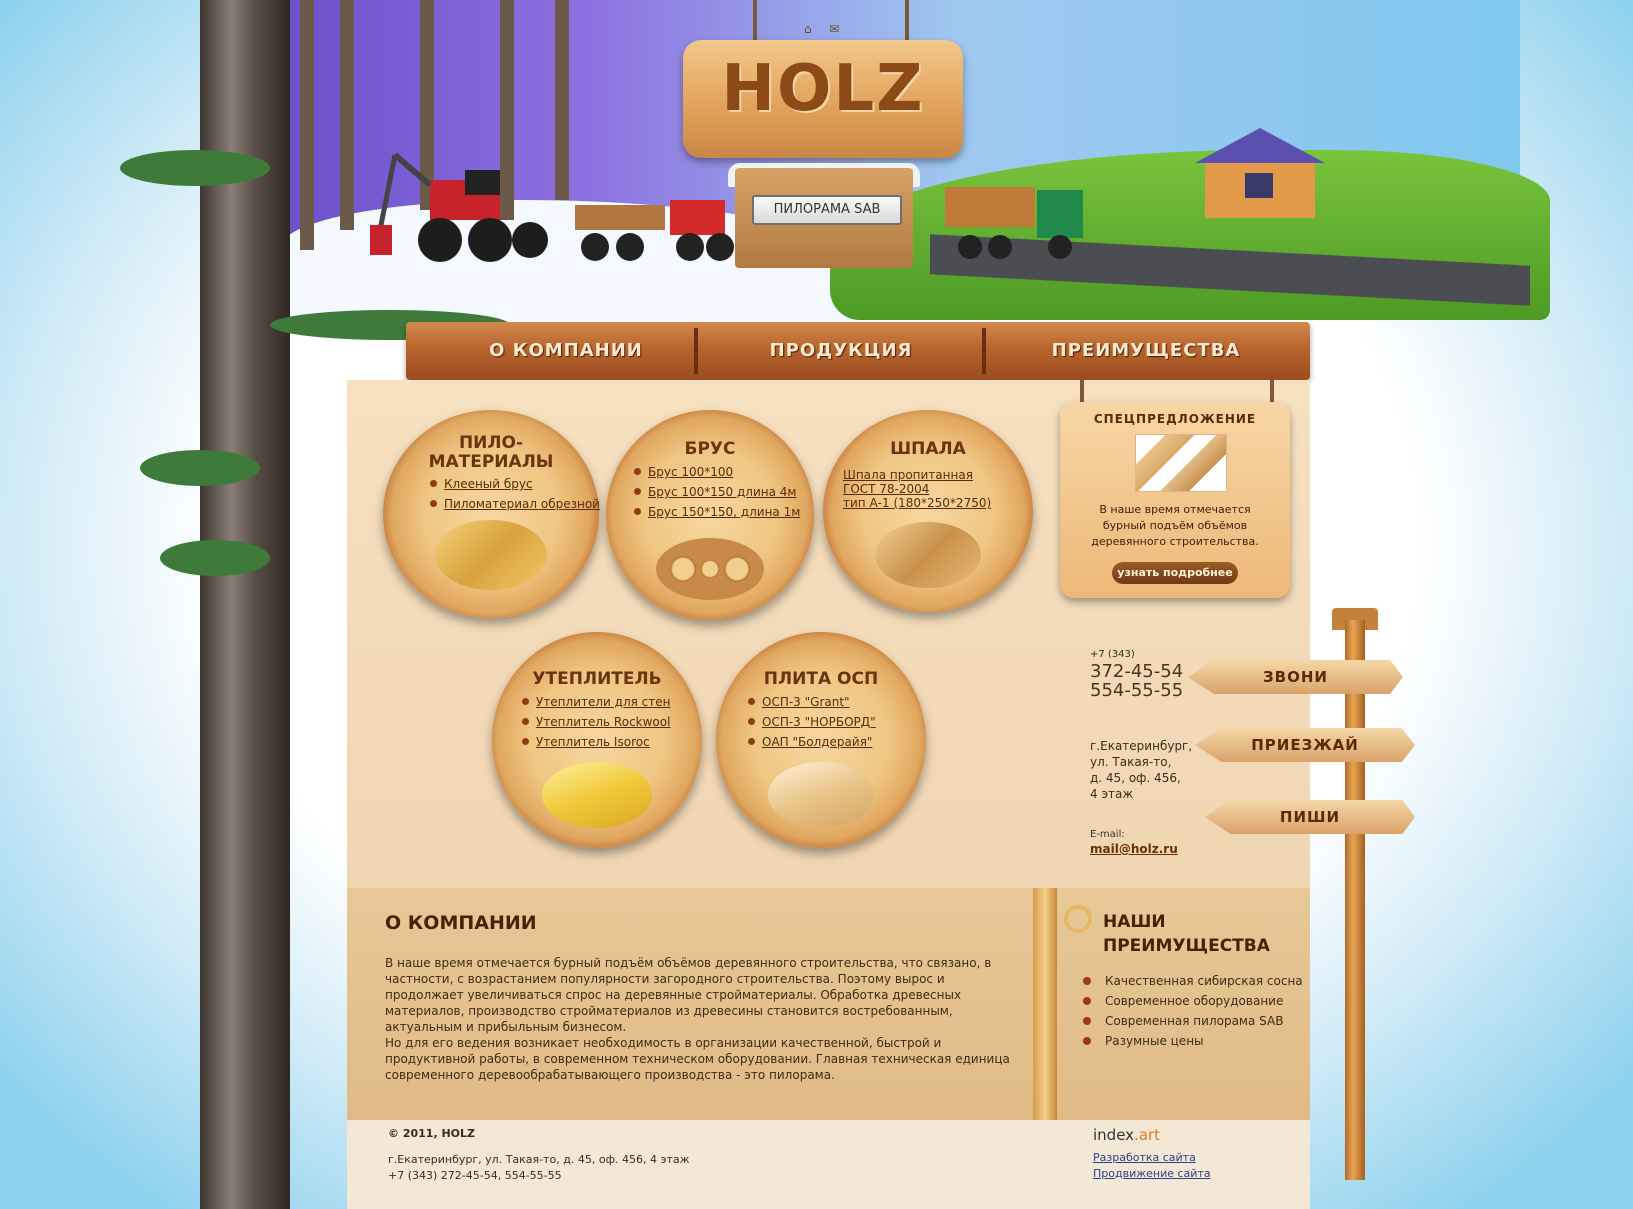 Image resolution: width=1633 pixels, height=1209 pixels. Describe the element at coordinates (475, 1175) in the screenshot. I see `footer-phones: +7 (343) 272-45-54, 554-55-55` at that location.